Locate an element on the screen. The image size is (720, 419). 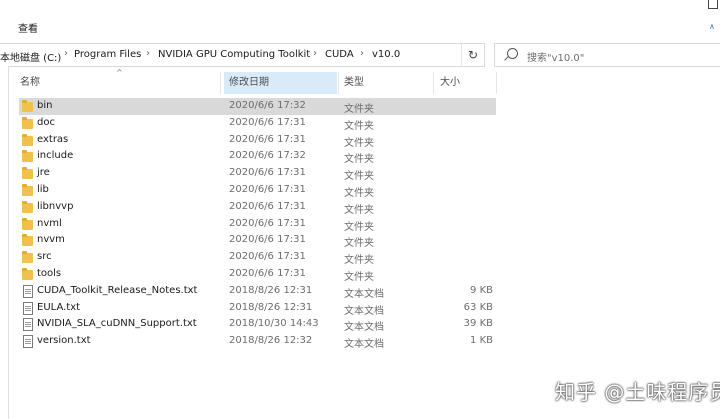
file-size: 39 KB is located at coordinates (478, 324).